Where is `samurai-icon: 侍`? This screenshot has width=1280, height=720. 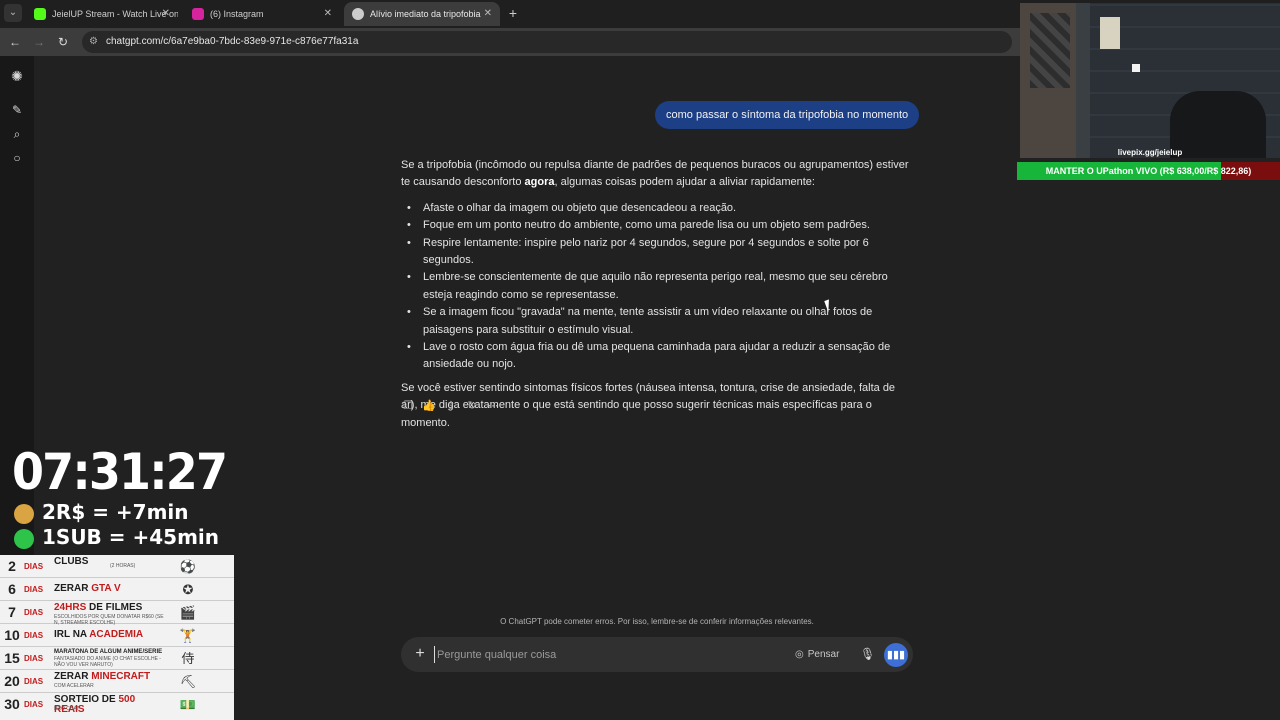 samurai-icon: 侍 is located at coordinates (188, 658).